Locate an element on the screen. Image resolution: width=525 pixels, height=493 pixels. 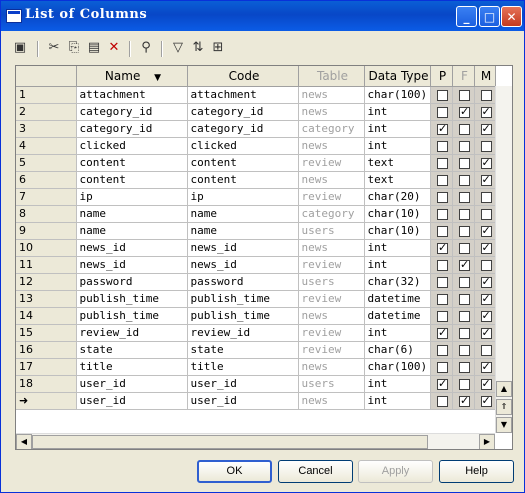
cell-code: ip is located at coordinates (243, 197).